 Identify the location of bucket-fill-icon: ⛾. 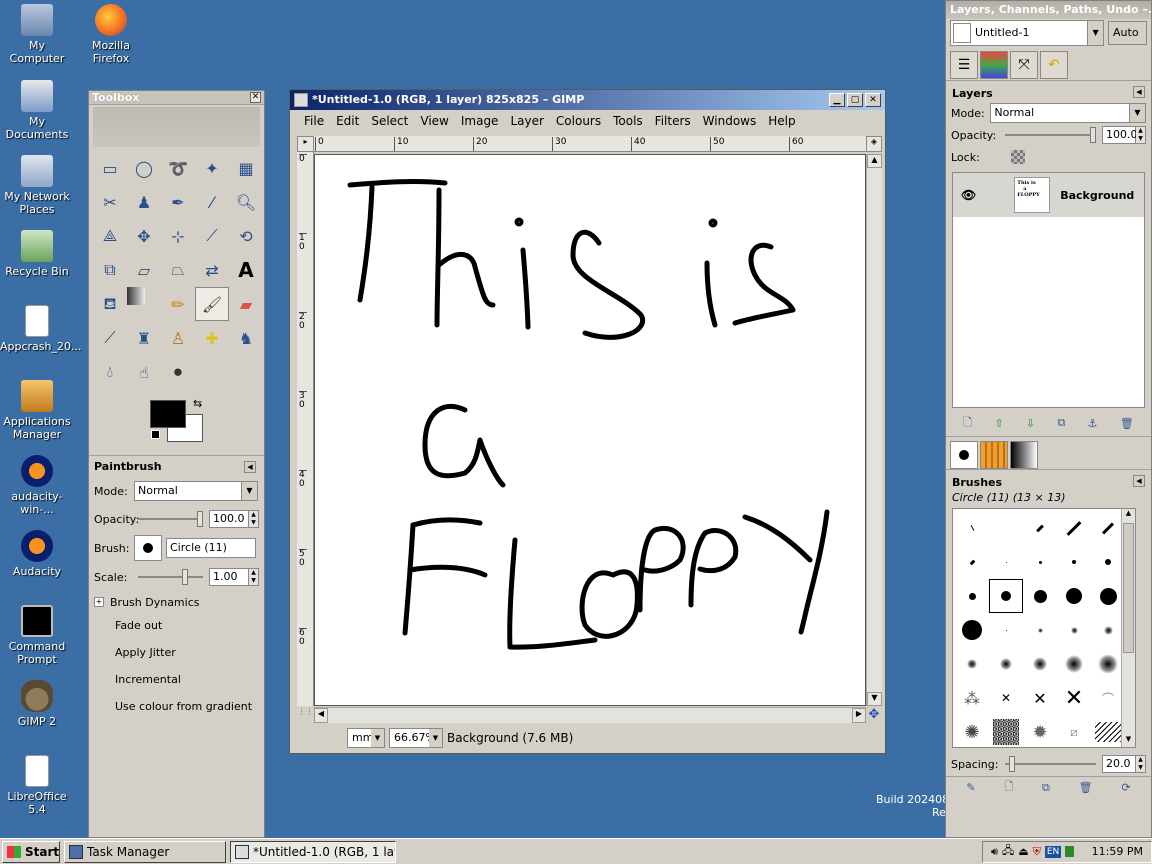
(110, 304).